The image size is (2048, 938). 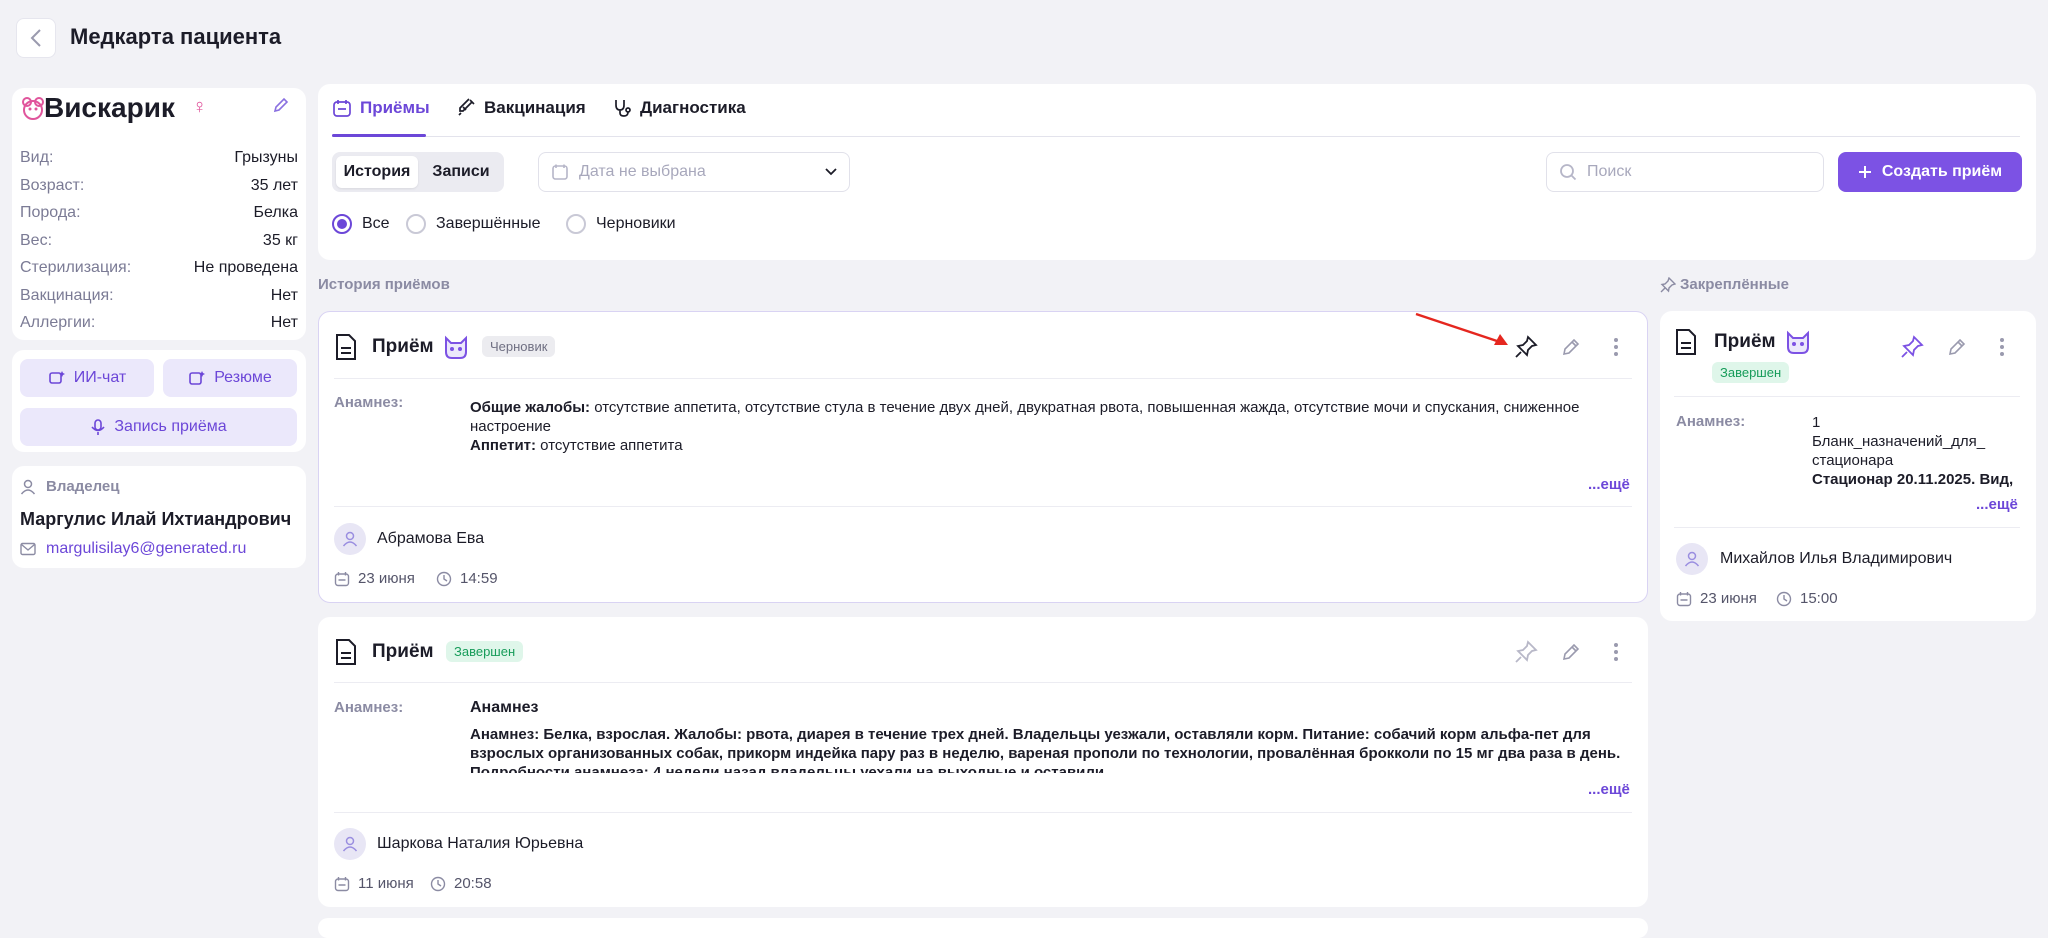 What do you see at coordinates (621, 224) in the screenshot?
I see `filter-drafts: Черновики` at bounding box center [621, 224].